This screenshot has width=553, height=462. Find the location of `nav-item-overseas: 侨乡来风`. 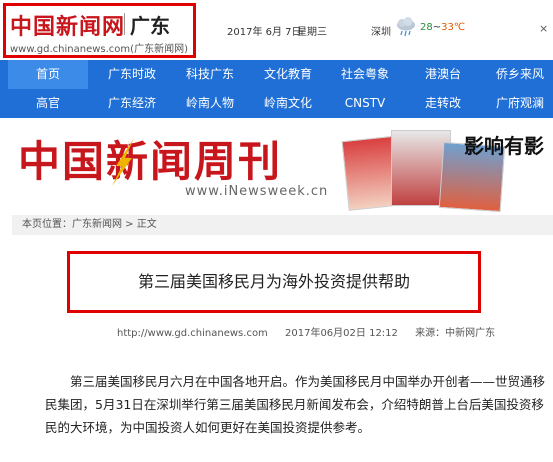

nav-item-overseas: 侨乡来风 is located at coordinates (516, 74).